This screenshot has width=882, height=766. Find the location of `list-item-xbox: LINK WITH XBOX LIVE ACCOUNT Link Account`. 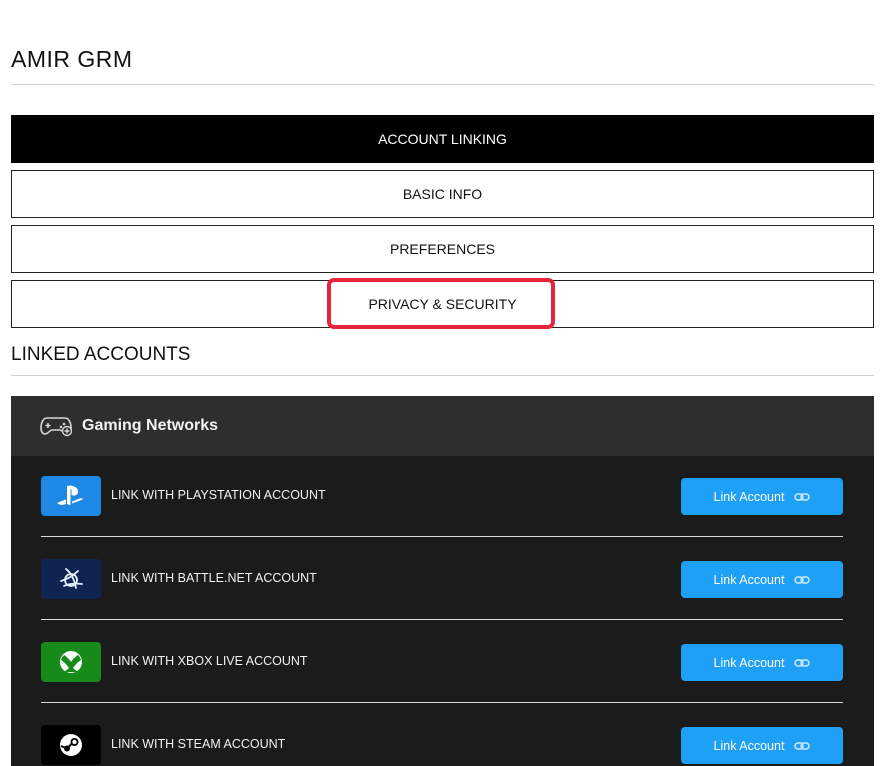

list-item-xbox: LINK WITH XBOX LIVE ACCOUNT Link Account is located at coordinates (442, 662).